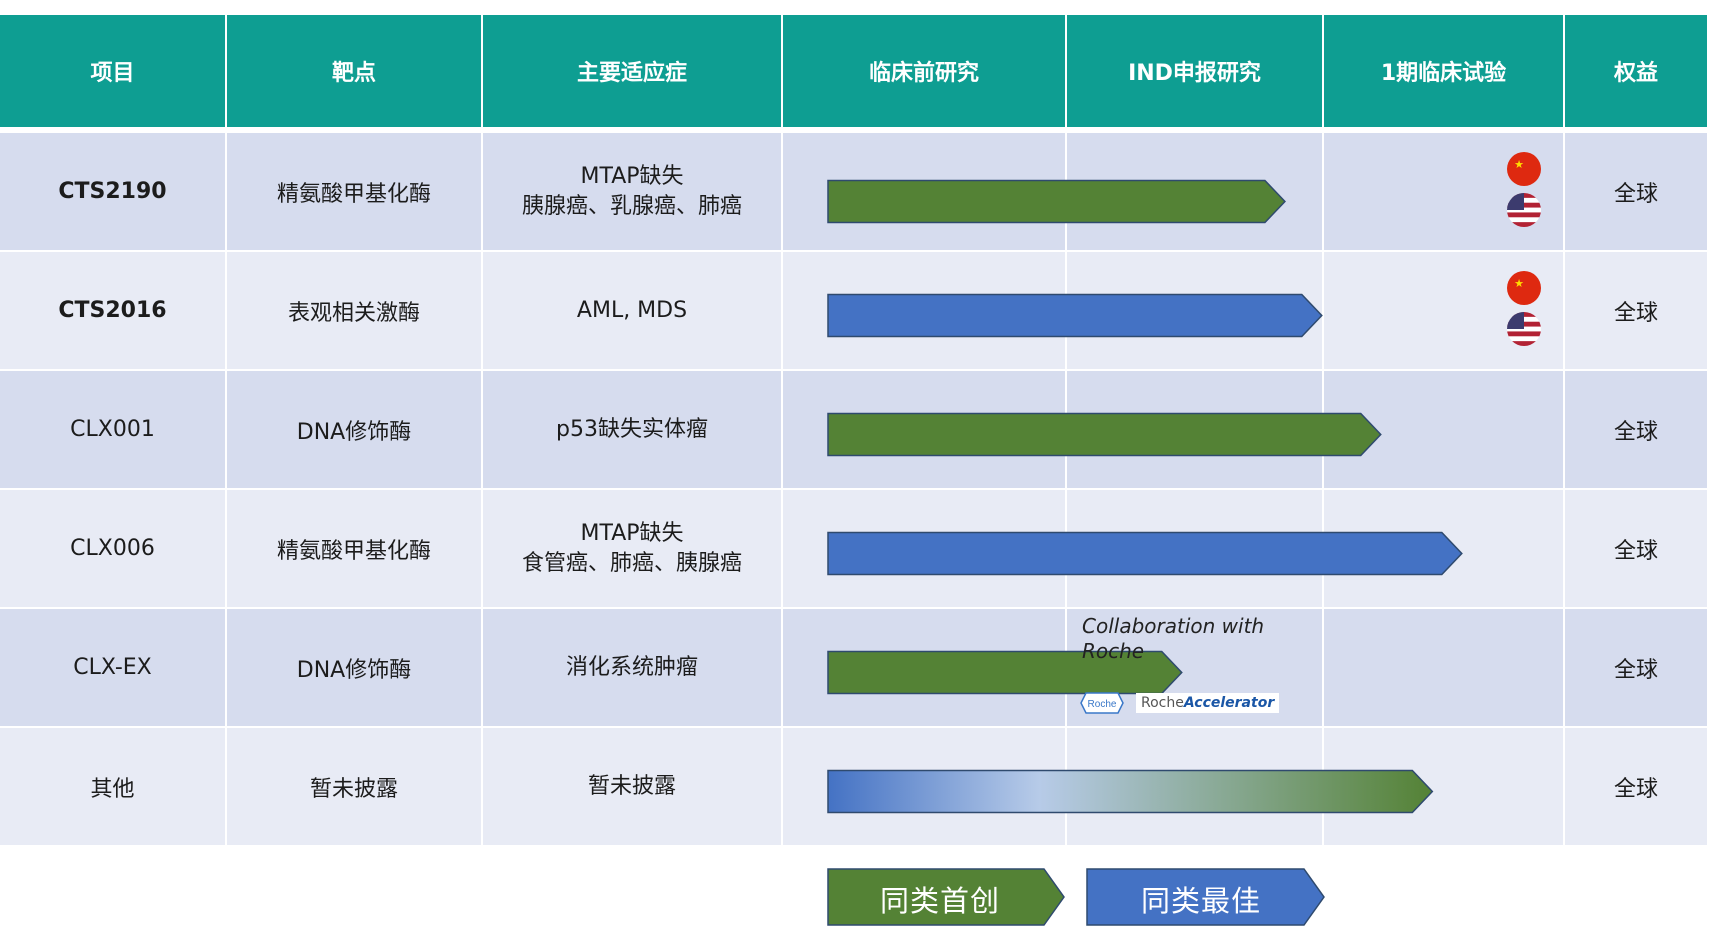  What do you see at coordinates (1113, 651) in the screenshot?
I see `collaboration-partner: Roche` at bounding box center [1113, 651].